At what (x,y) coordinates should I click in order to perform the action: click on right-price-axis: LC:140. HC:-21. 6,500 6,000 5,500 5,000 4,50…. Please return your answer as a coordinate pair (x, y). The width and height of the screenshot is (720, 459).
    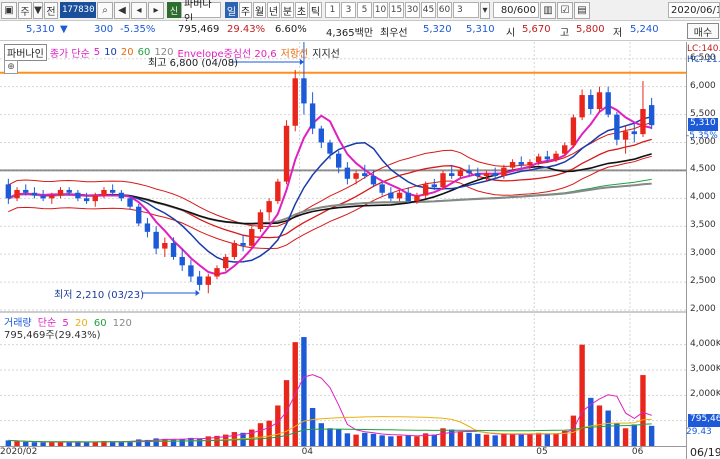
    Looking at the image, I should click on (703, 250).